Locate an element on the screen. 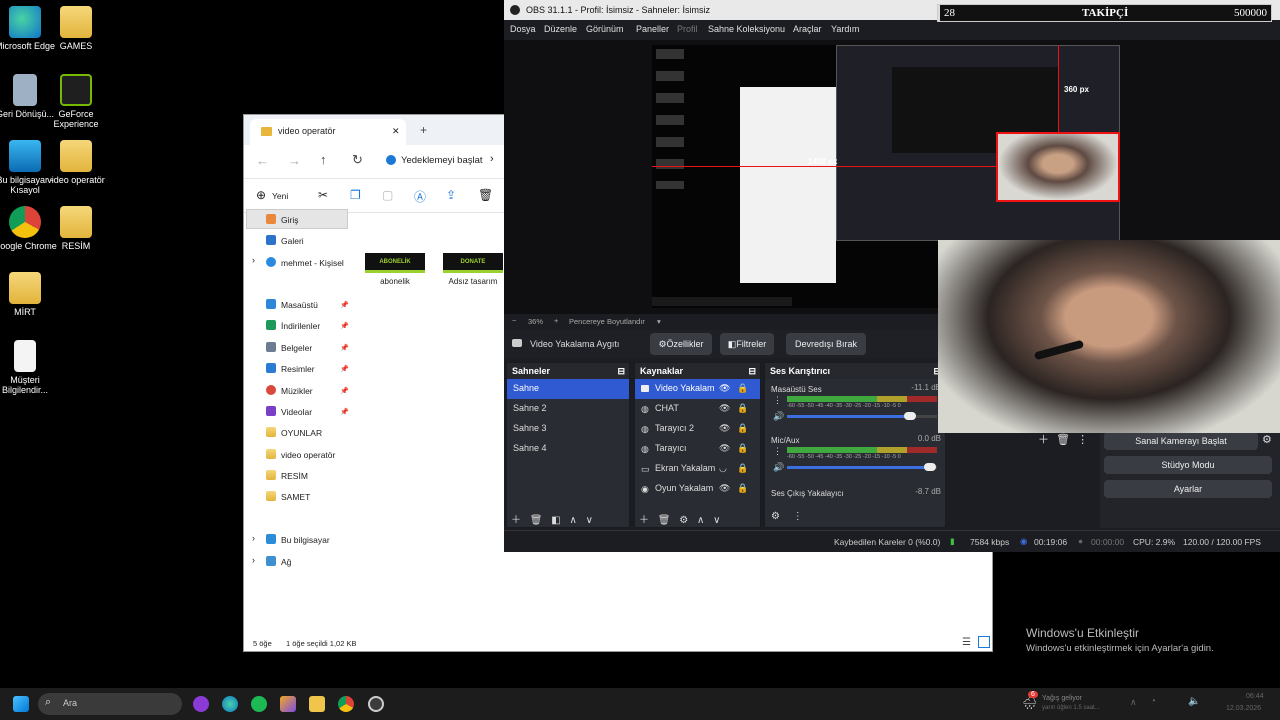  fit-window-button: Pencereye Boyutlandır is located at coordinates (607, 321).